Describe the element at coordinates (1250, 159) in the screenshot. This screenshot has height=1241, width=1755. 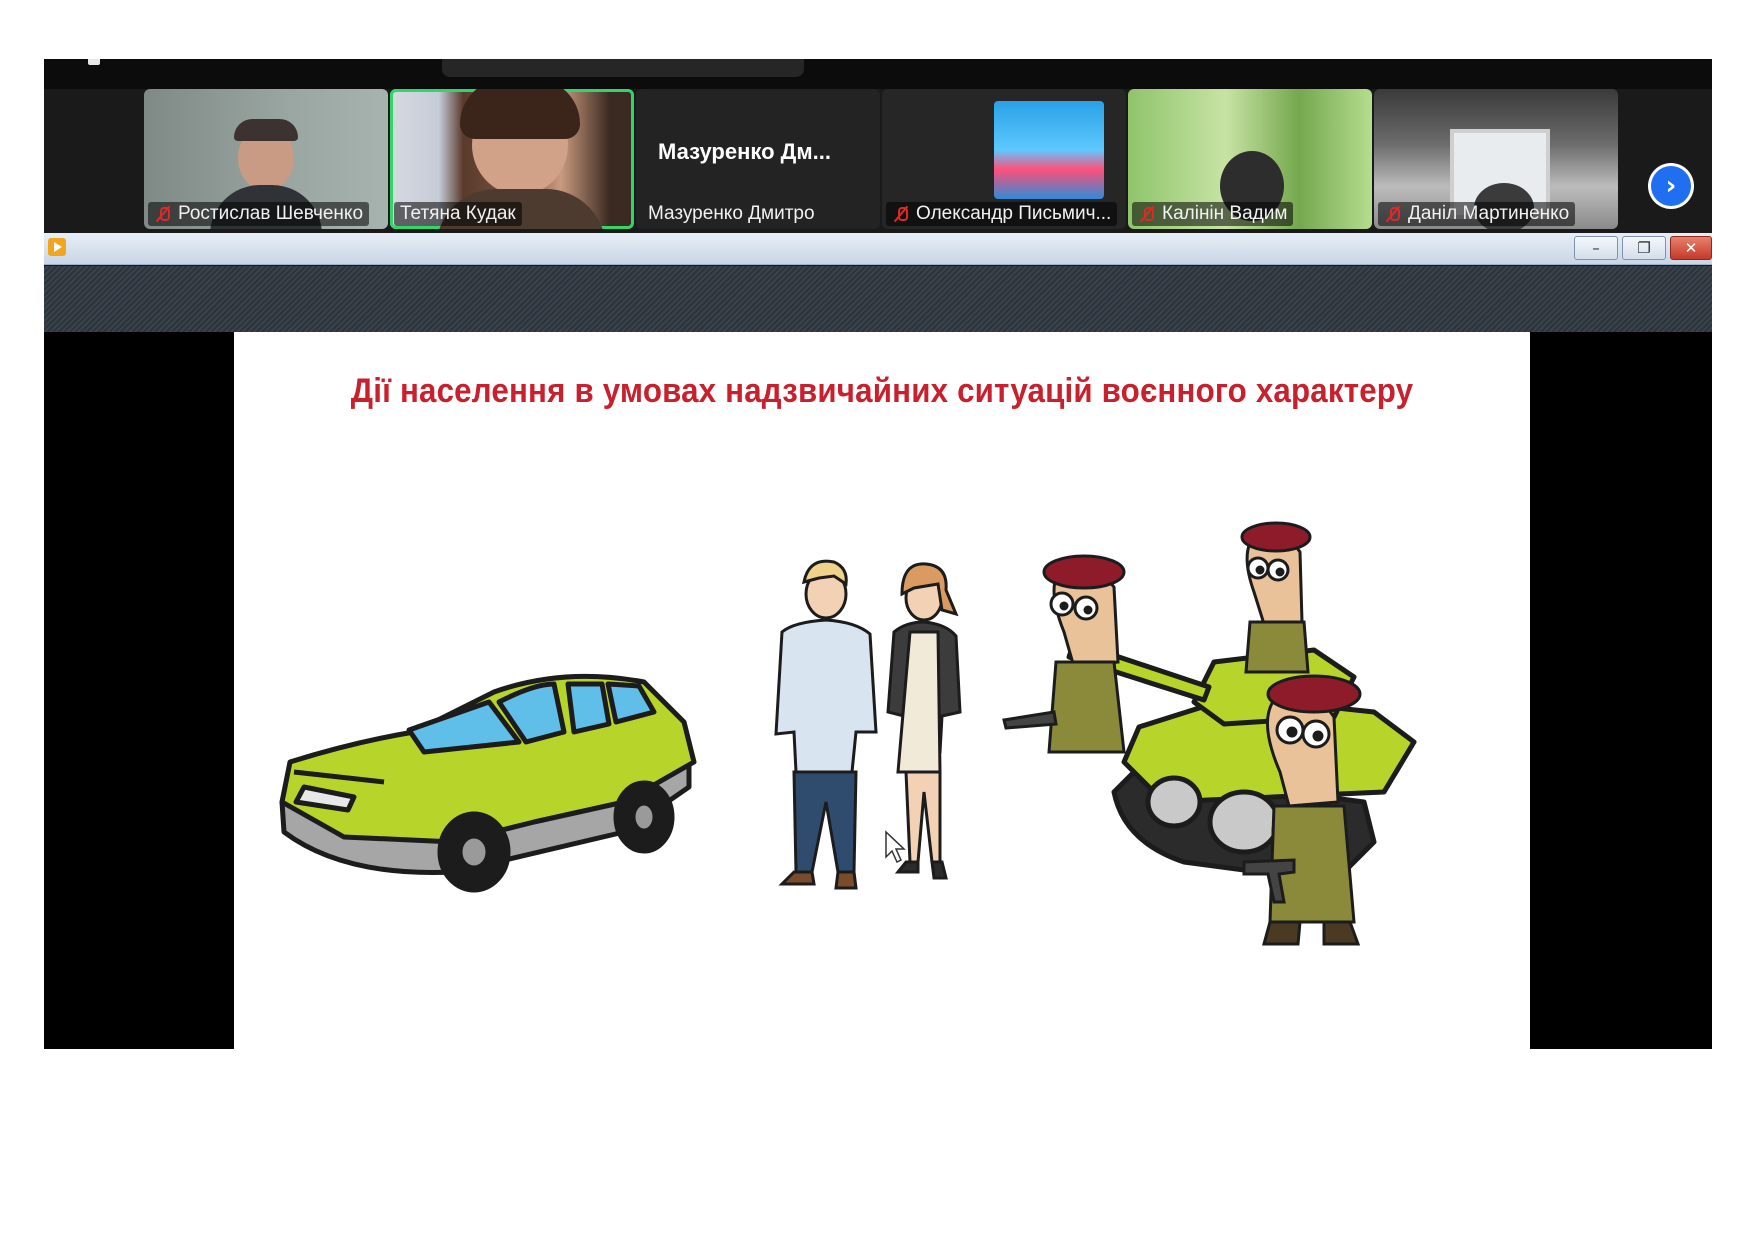
I see `participant-tile: Калінін Вадим` at that location.